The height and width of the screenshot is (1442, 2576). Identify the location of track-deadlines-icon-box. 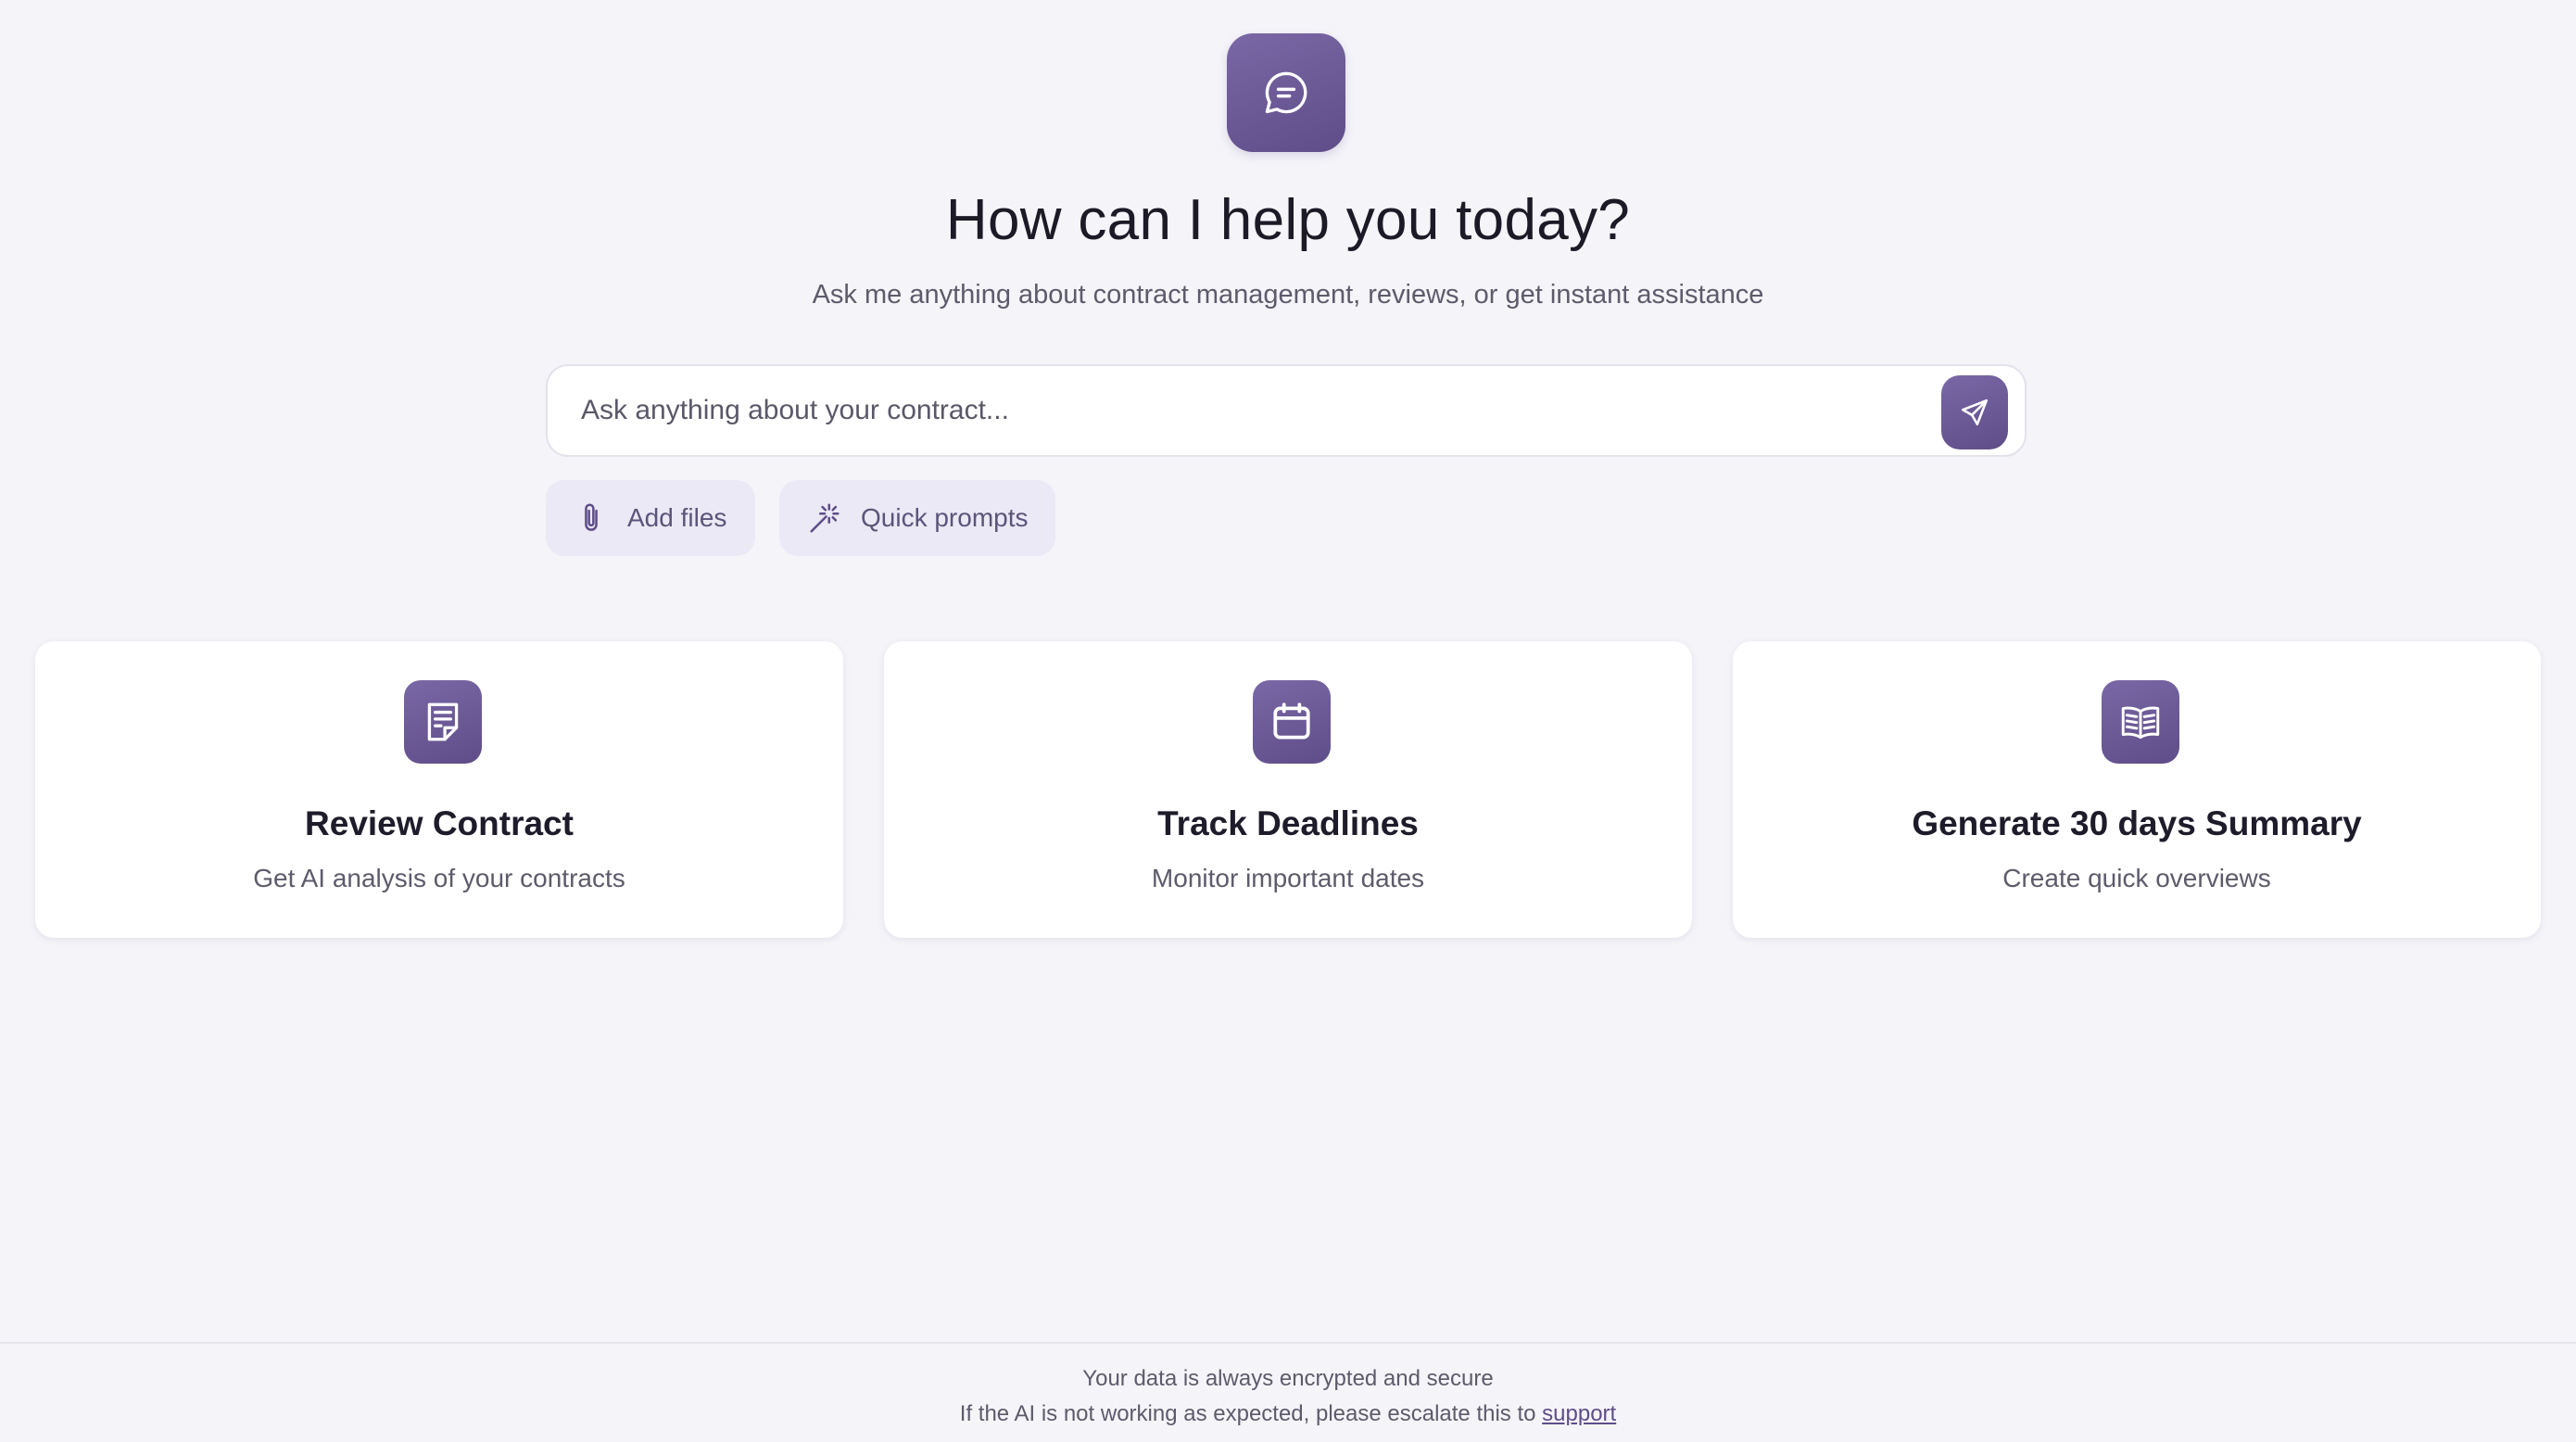
(1292, 722).